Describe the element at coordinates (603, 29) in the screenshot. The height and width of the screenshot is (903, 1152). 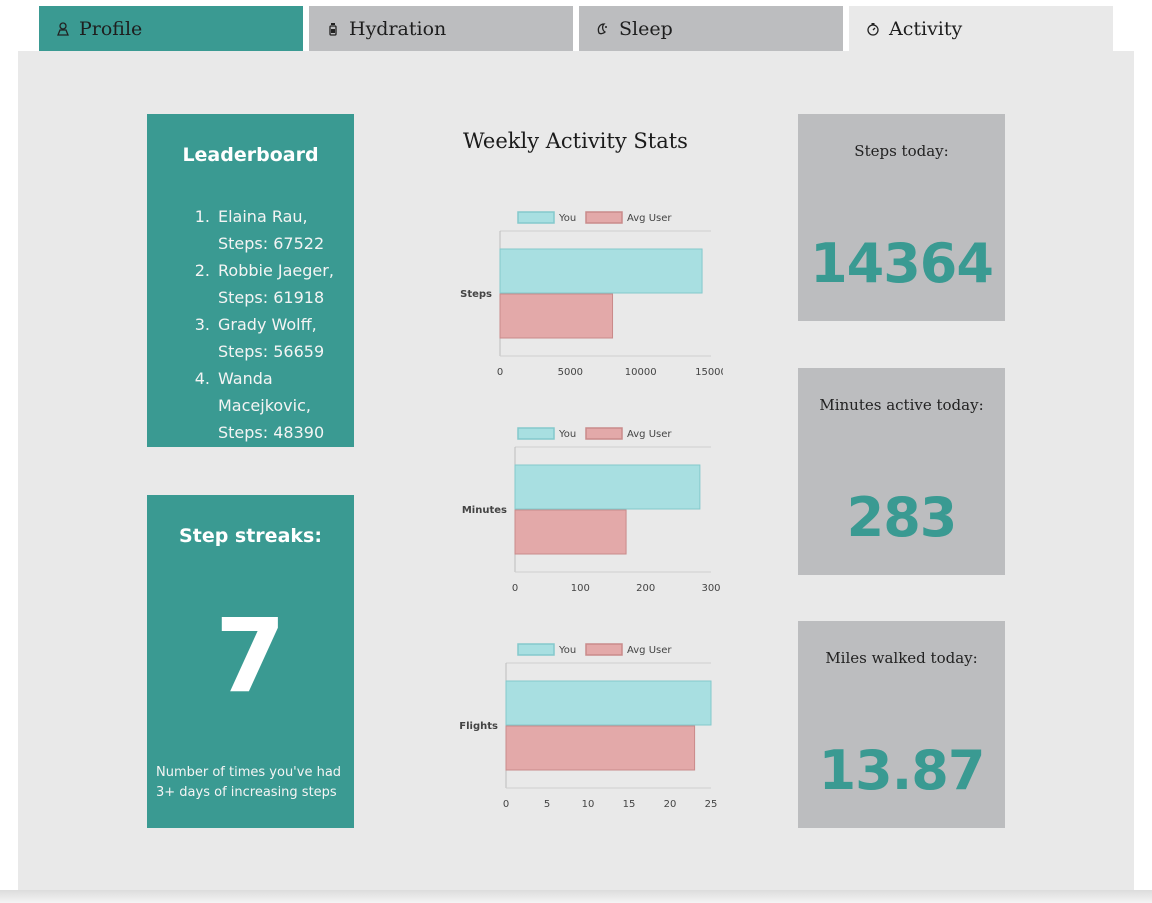
I see `moon-icon` at that location.